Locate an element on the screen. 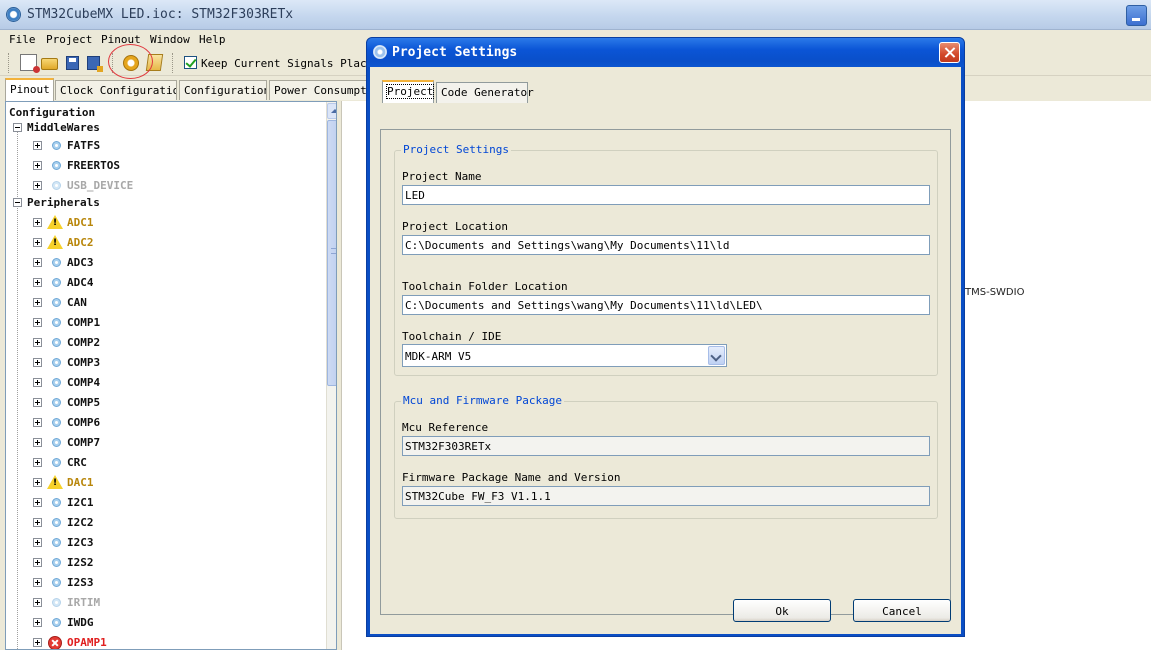  highlight-circle-annotation is located at coordinates (130, 61).